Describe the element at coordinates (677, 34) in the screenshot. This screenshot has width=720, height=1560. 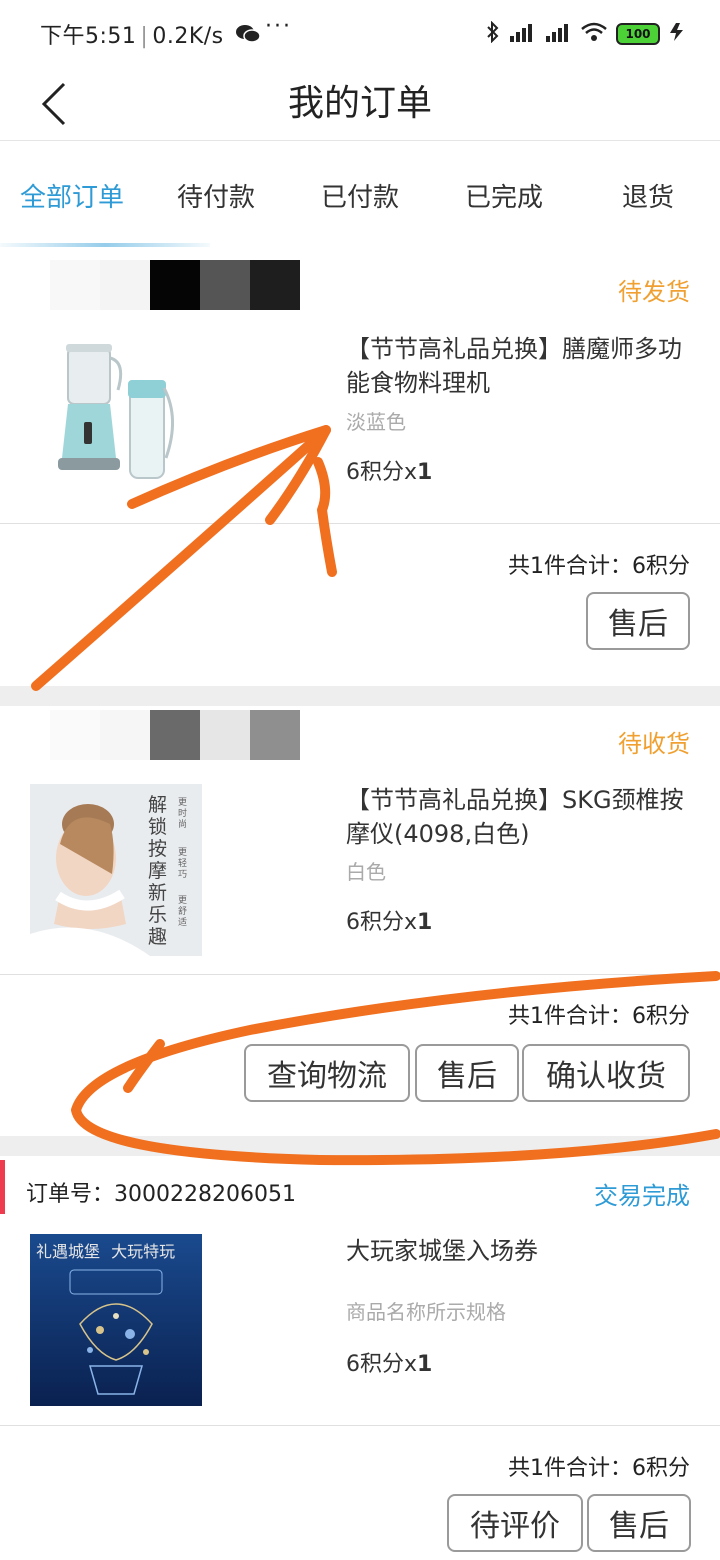
I see `charging-icon` at that location.